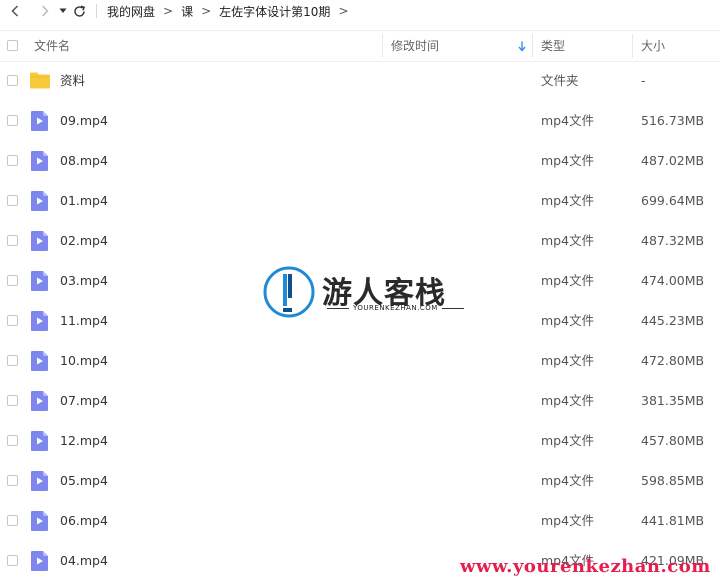 The image size is (720, 583). Describe the element at coordinates (560, 80) in the screenshot. I see `file-type: 文件夹` at that location.